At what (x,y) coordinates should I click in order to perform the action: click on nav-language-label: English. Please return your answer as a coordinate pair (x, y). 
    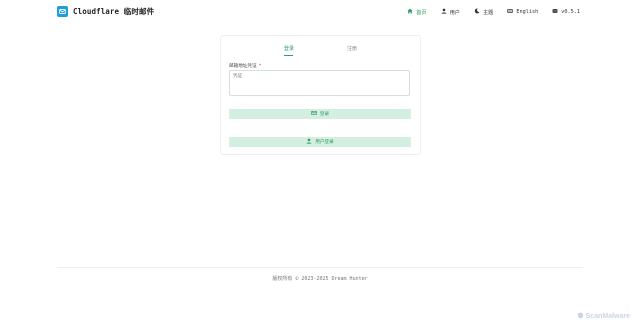
    Looking at the image, I should click on (527, 12).